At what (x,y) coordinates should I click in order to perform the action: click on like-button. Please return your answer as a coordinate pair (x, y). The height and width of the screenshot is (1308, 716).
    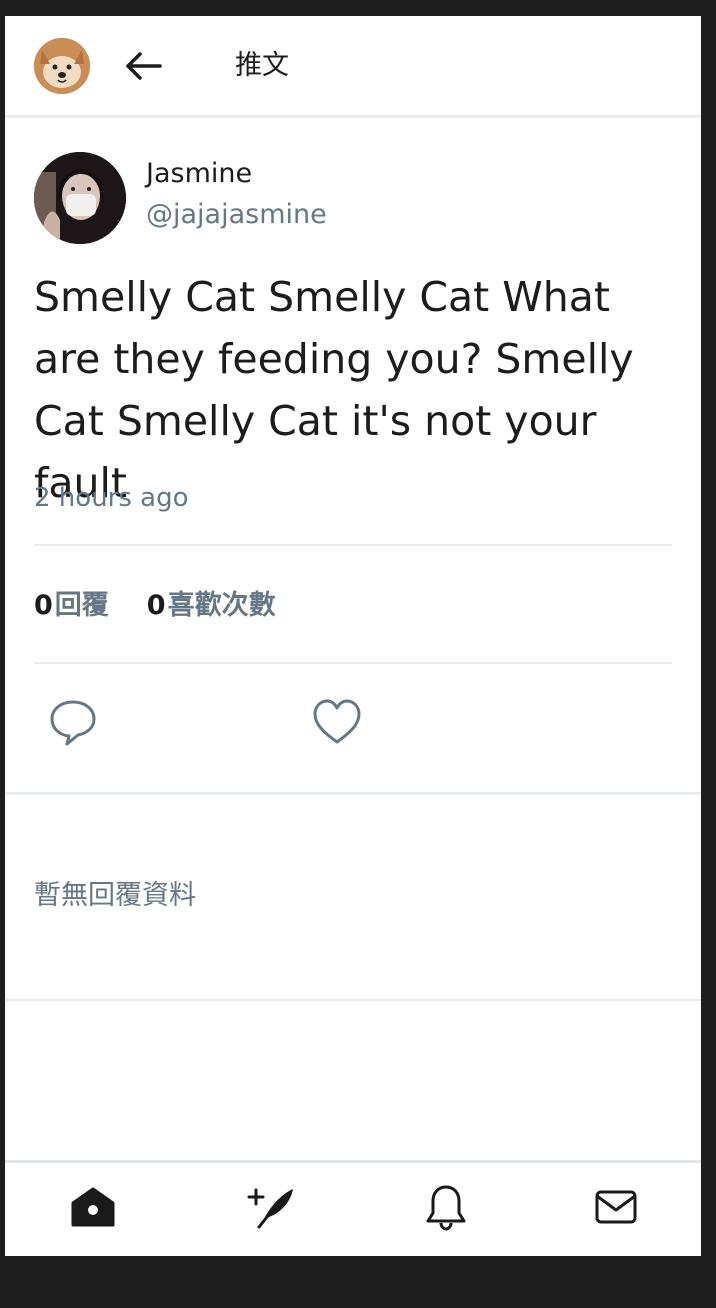
    Looking at the image, I should click on (337, 722).